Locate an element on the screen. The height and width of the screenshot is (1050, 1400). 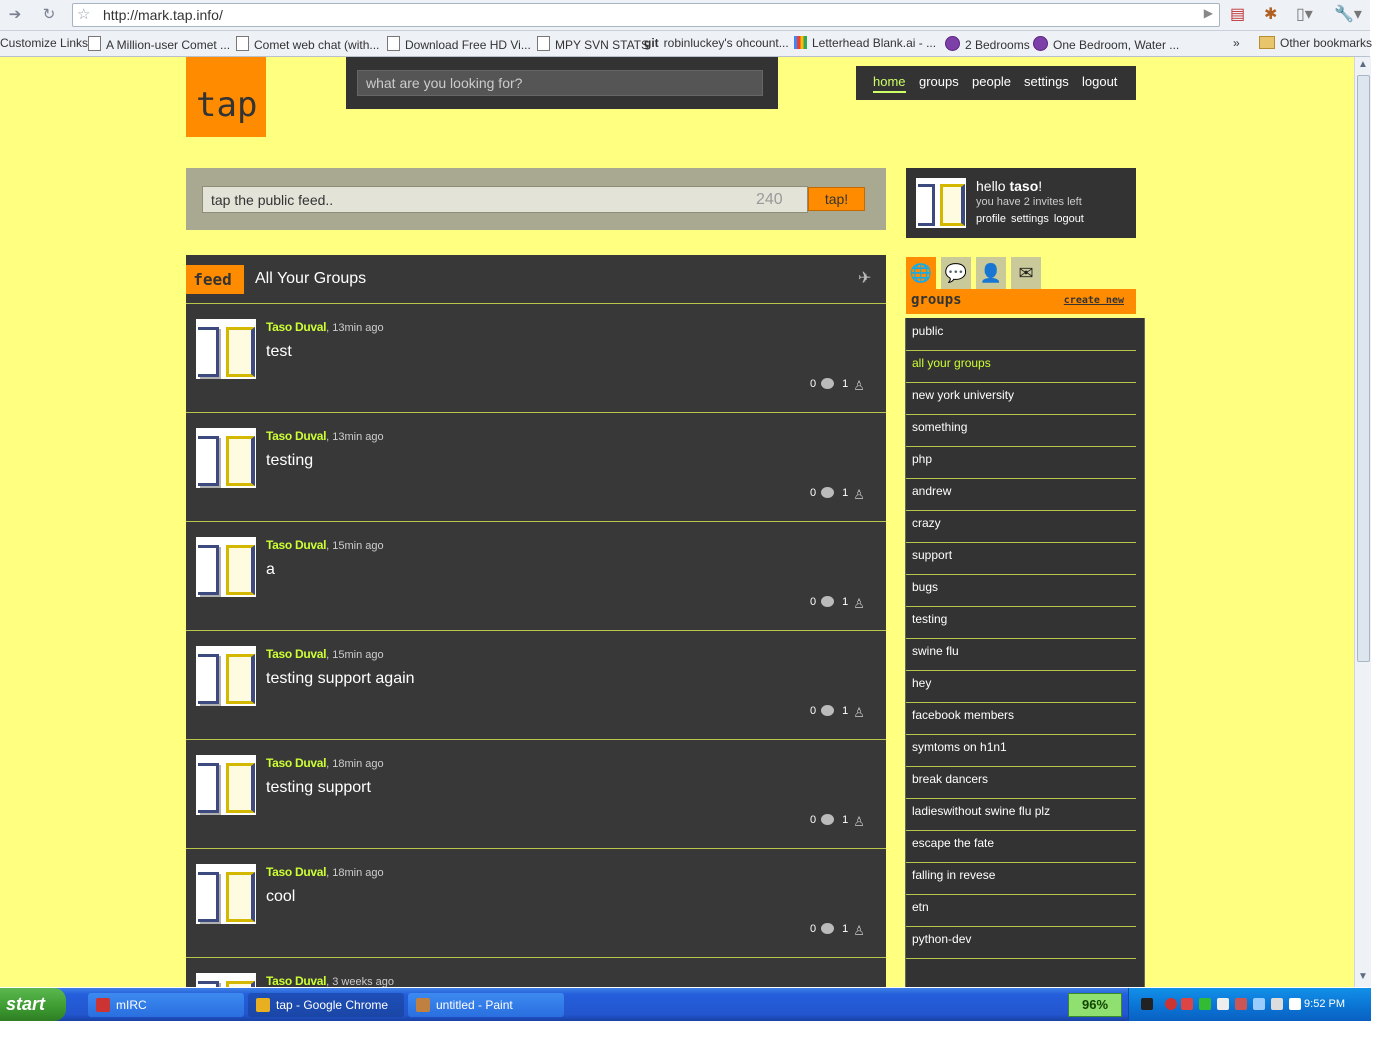
network-icon is located at coordinates (1205, 1004).